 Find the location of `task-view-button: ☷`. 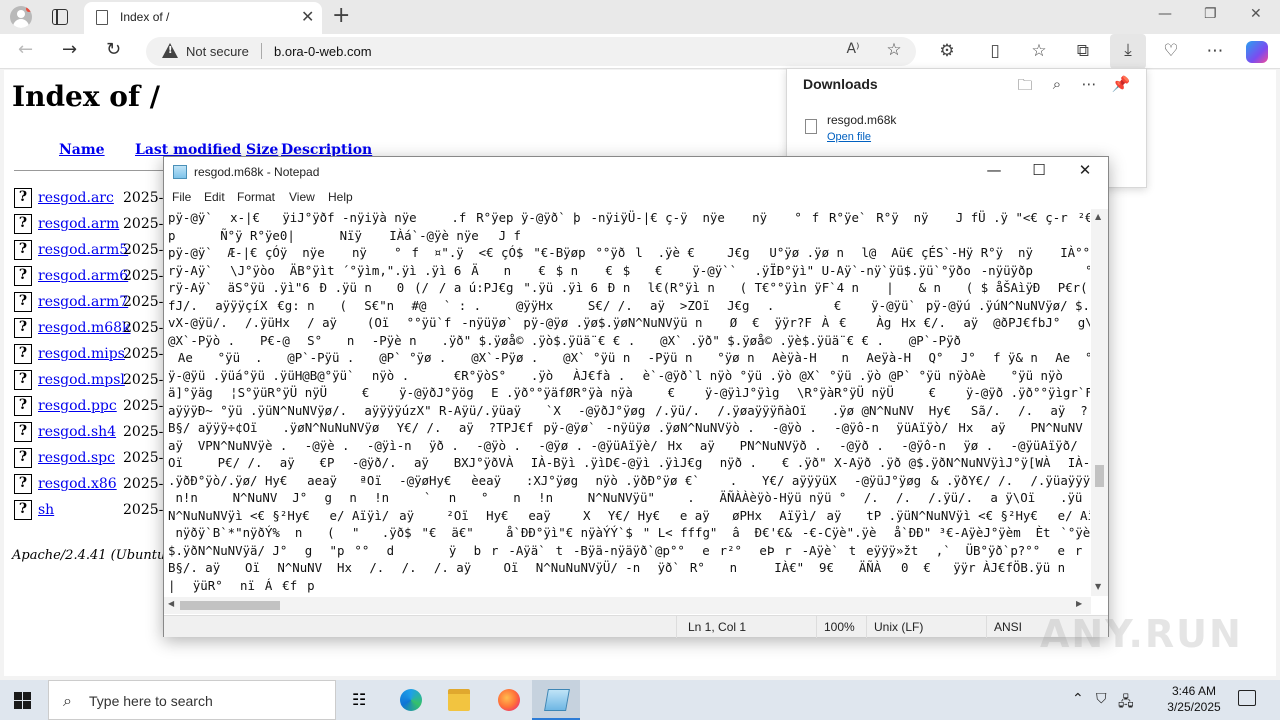

task-view-button: ☷ is located at coordinates (360, 700).